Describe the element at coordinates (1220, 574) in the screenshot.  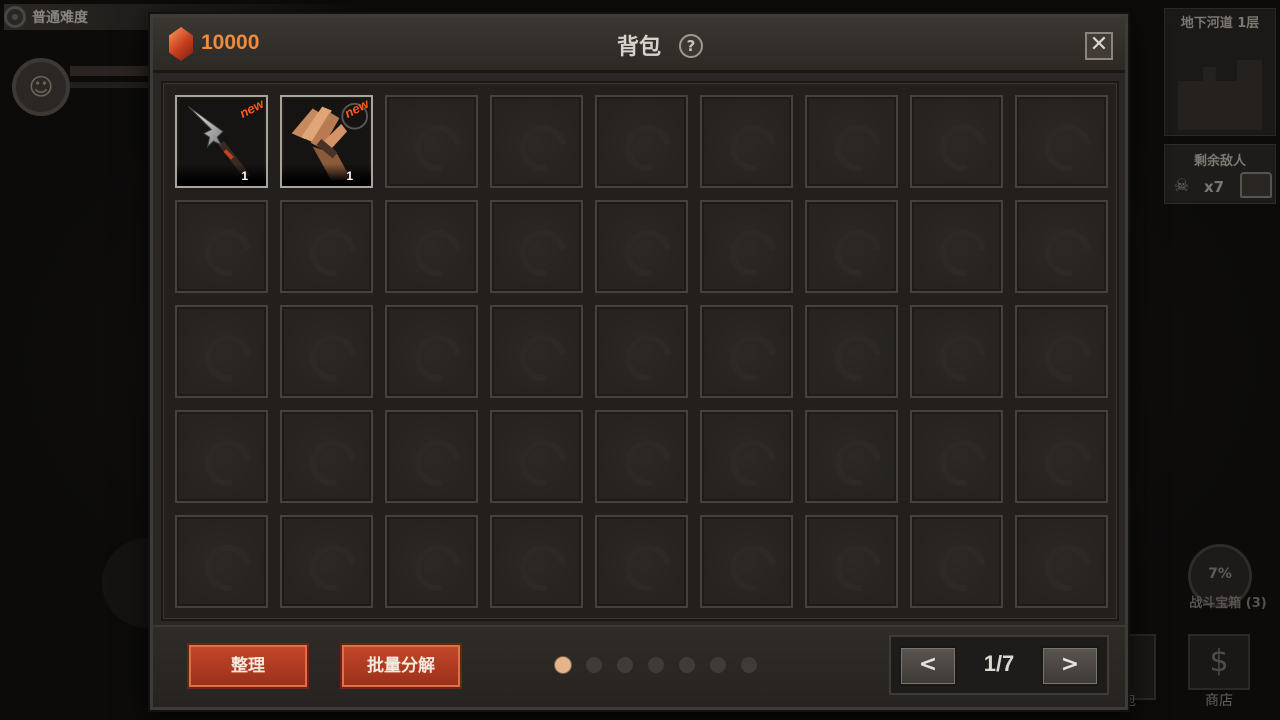
I see `battle-chest-percent: 7%` at that location.